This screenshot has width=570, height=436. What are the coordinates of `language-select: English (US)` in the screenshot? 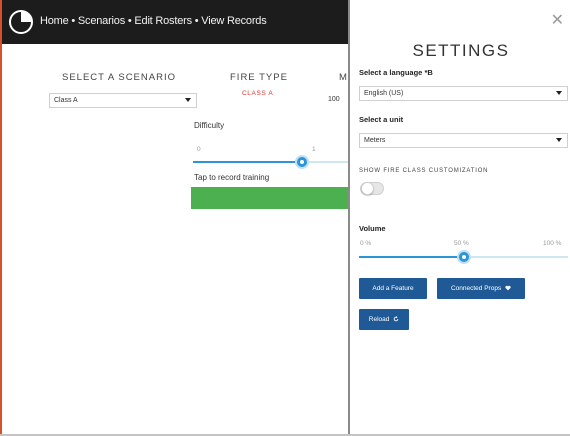 It's located at (463, 93).